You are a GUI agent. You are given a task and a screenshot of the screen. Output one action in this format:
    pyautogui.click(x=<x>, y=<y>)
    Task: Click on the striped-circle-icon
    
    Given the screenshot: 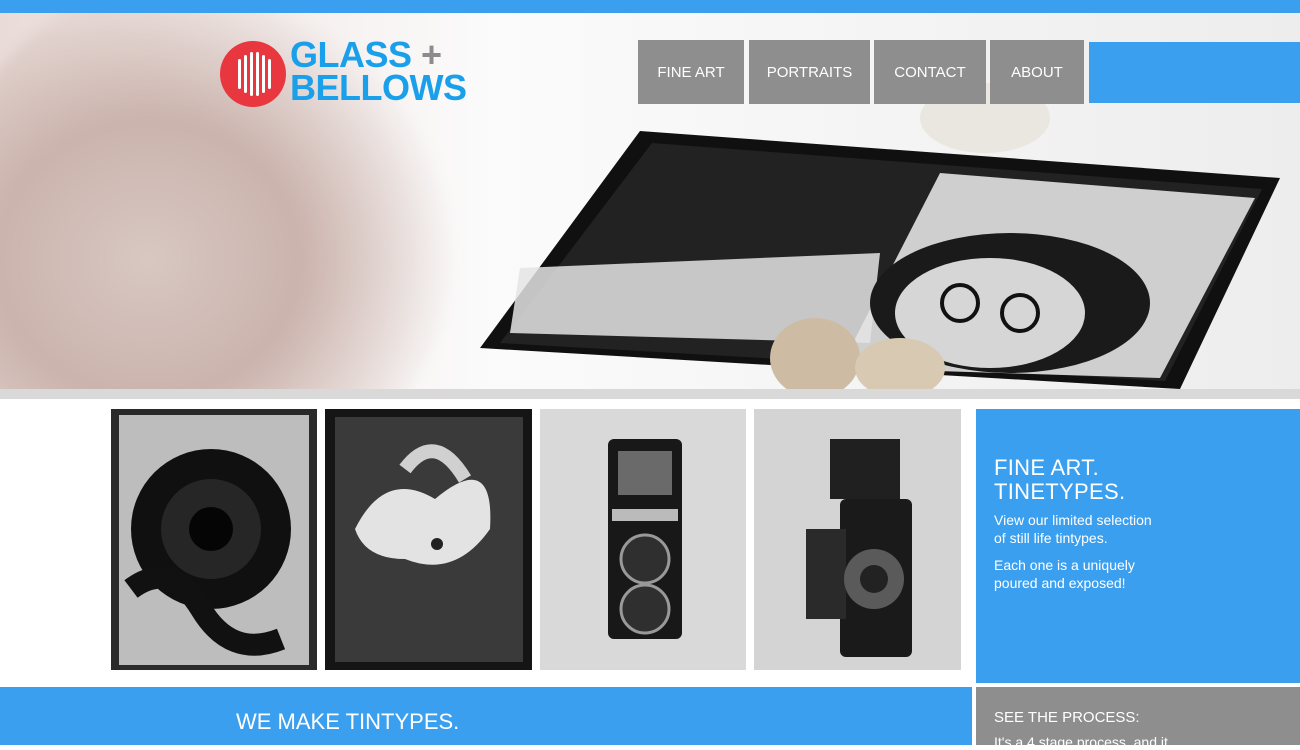 What is the action you would take?
    pyautogui.click(x=253, y=74)
    